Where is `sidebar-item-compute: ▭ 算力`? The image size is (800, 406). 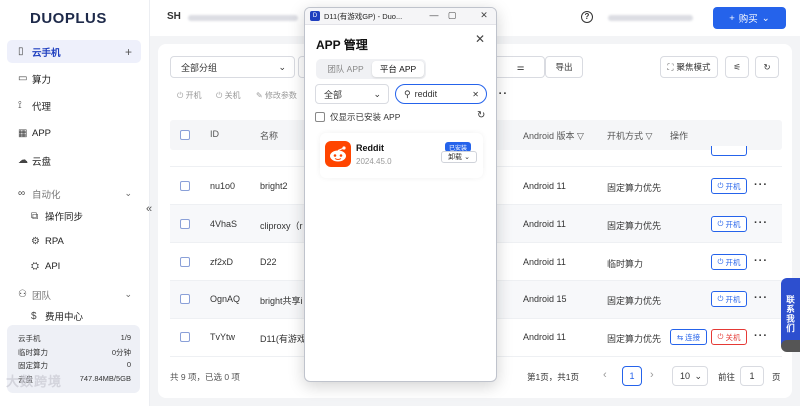 sidebar-item-compute: ▭ 算力 is located at coordinates (74, 78).